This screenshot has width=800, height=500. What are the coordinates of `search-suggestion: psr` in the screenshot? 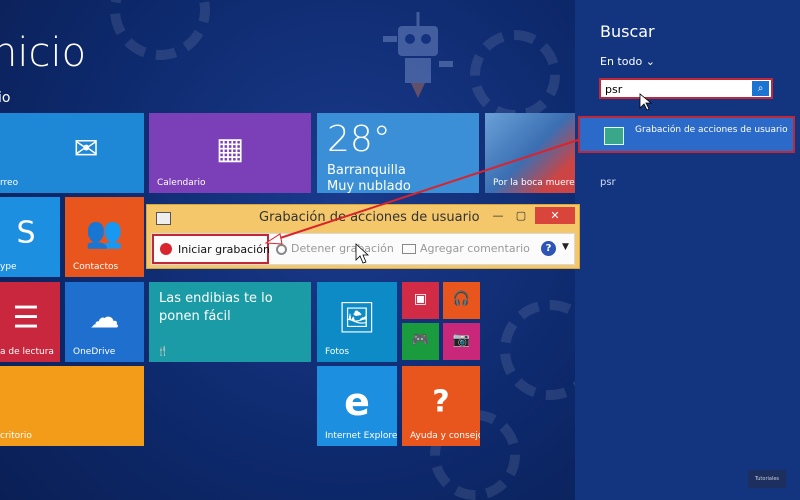 It's located at (608, 182).